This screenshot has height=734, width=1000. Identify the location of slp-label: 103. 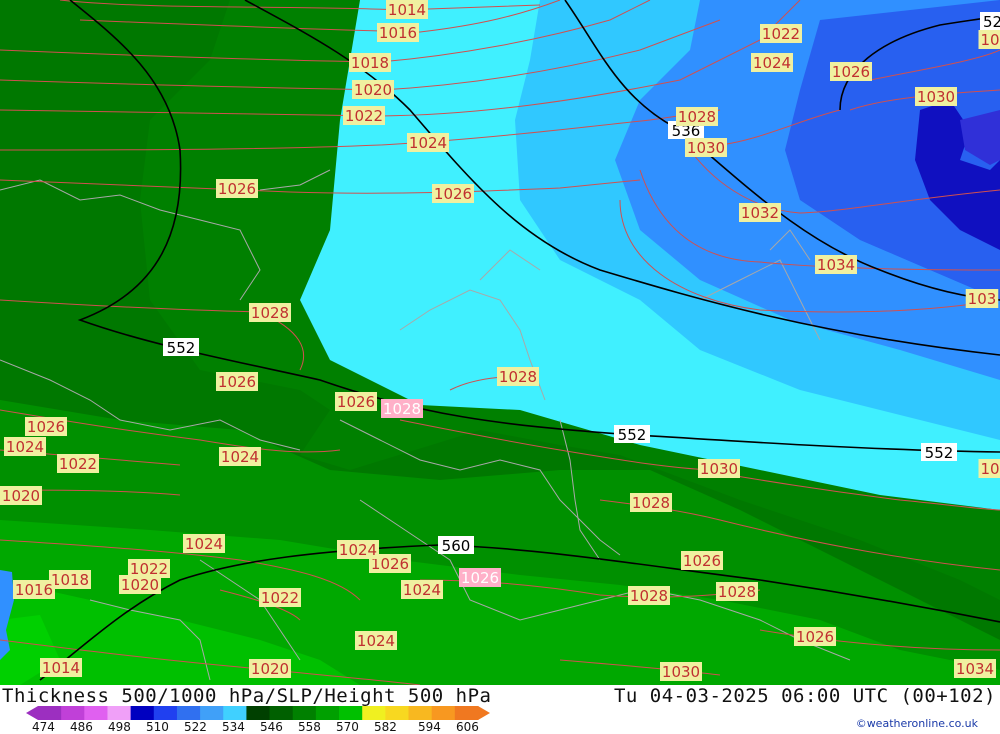
(982, 299).